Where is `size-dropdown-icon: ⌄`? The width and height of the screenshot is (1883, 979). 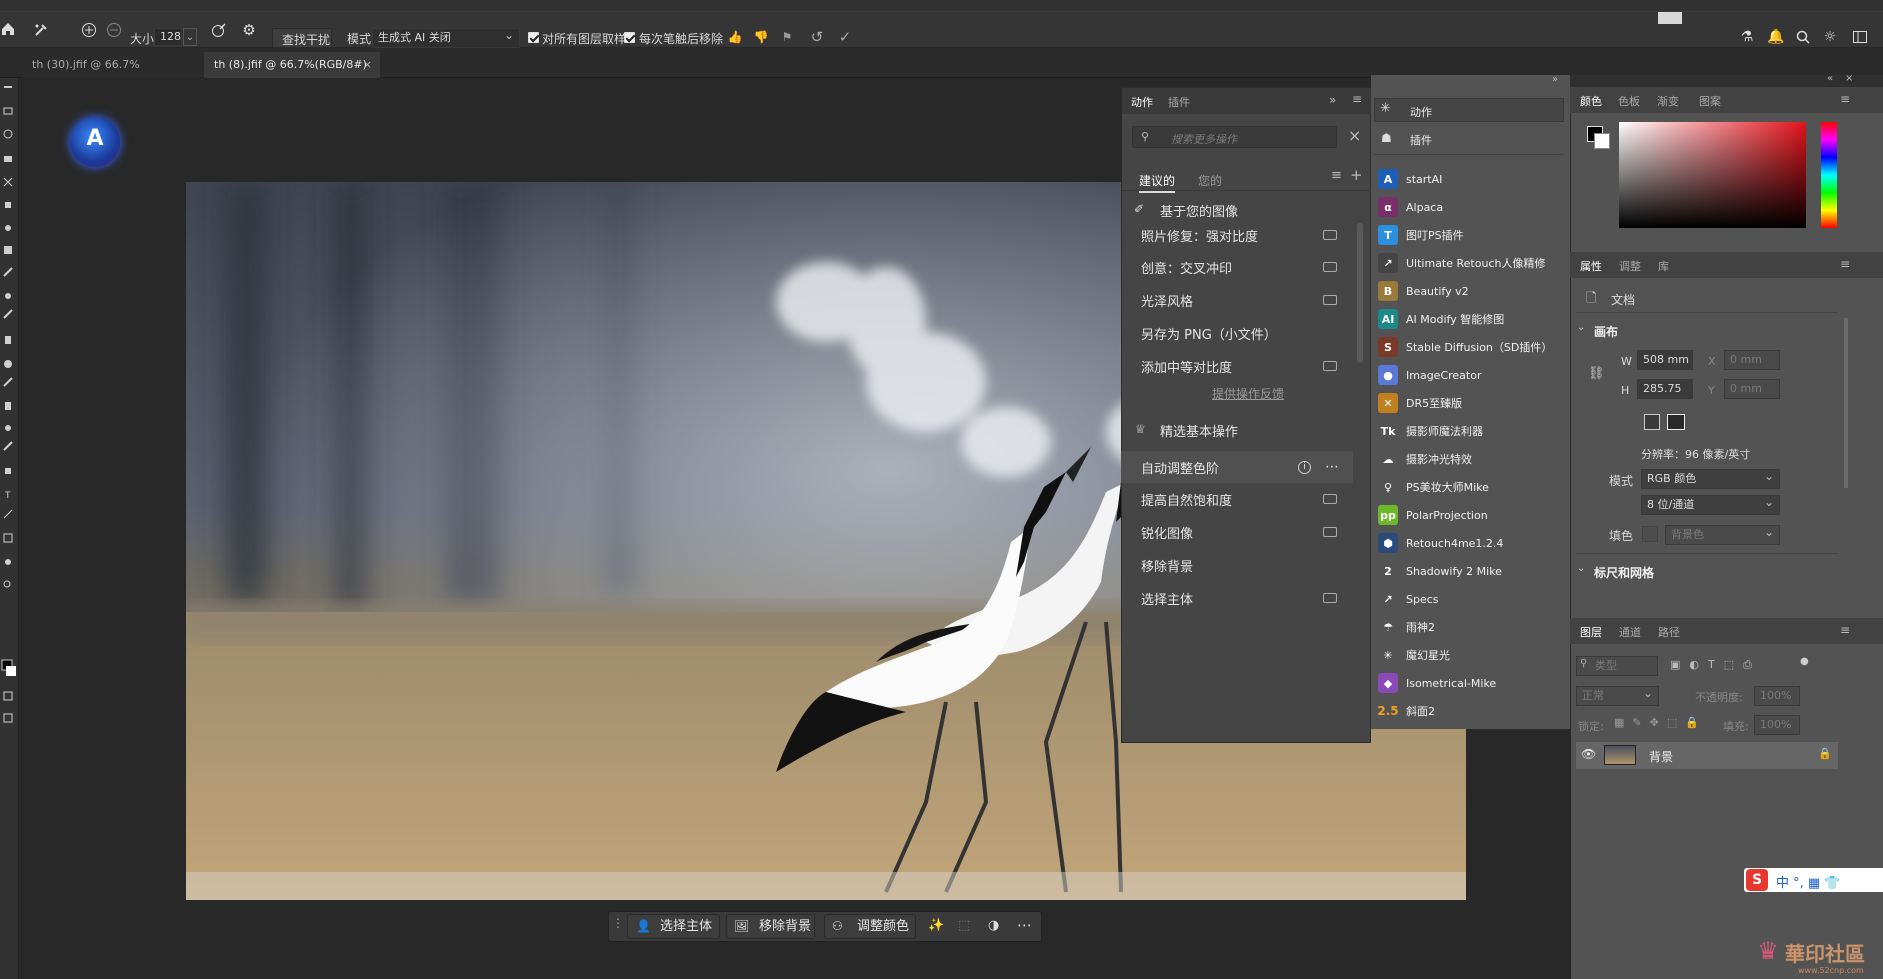
size-dropdown-icon: ⌄ is located at coordinates (190, 37).